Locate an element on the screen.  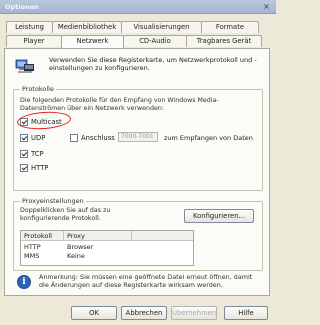
close-icon: × is located at coordinates (266, 7).